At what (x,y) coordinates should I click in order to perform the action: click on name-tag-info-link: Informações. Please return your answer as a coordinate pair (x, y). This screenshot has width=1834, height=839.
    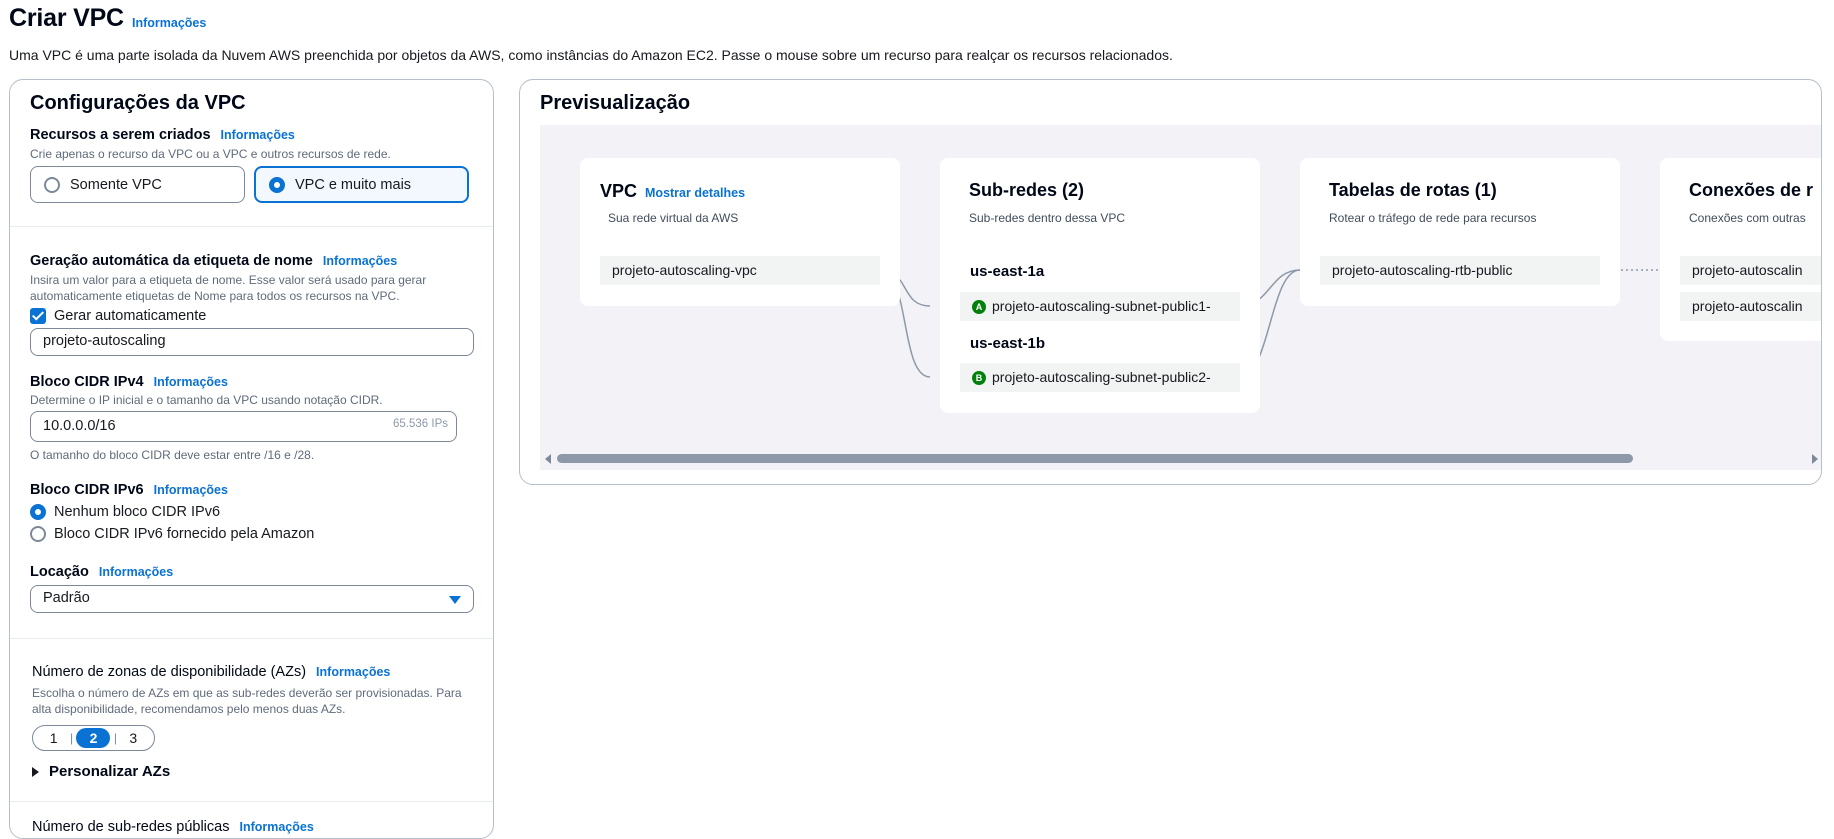
    Looking at the image, I should click on (360, 261).